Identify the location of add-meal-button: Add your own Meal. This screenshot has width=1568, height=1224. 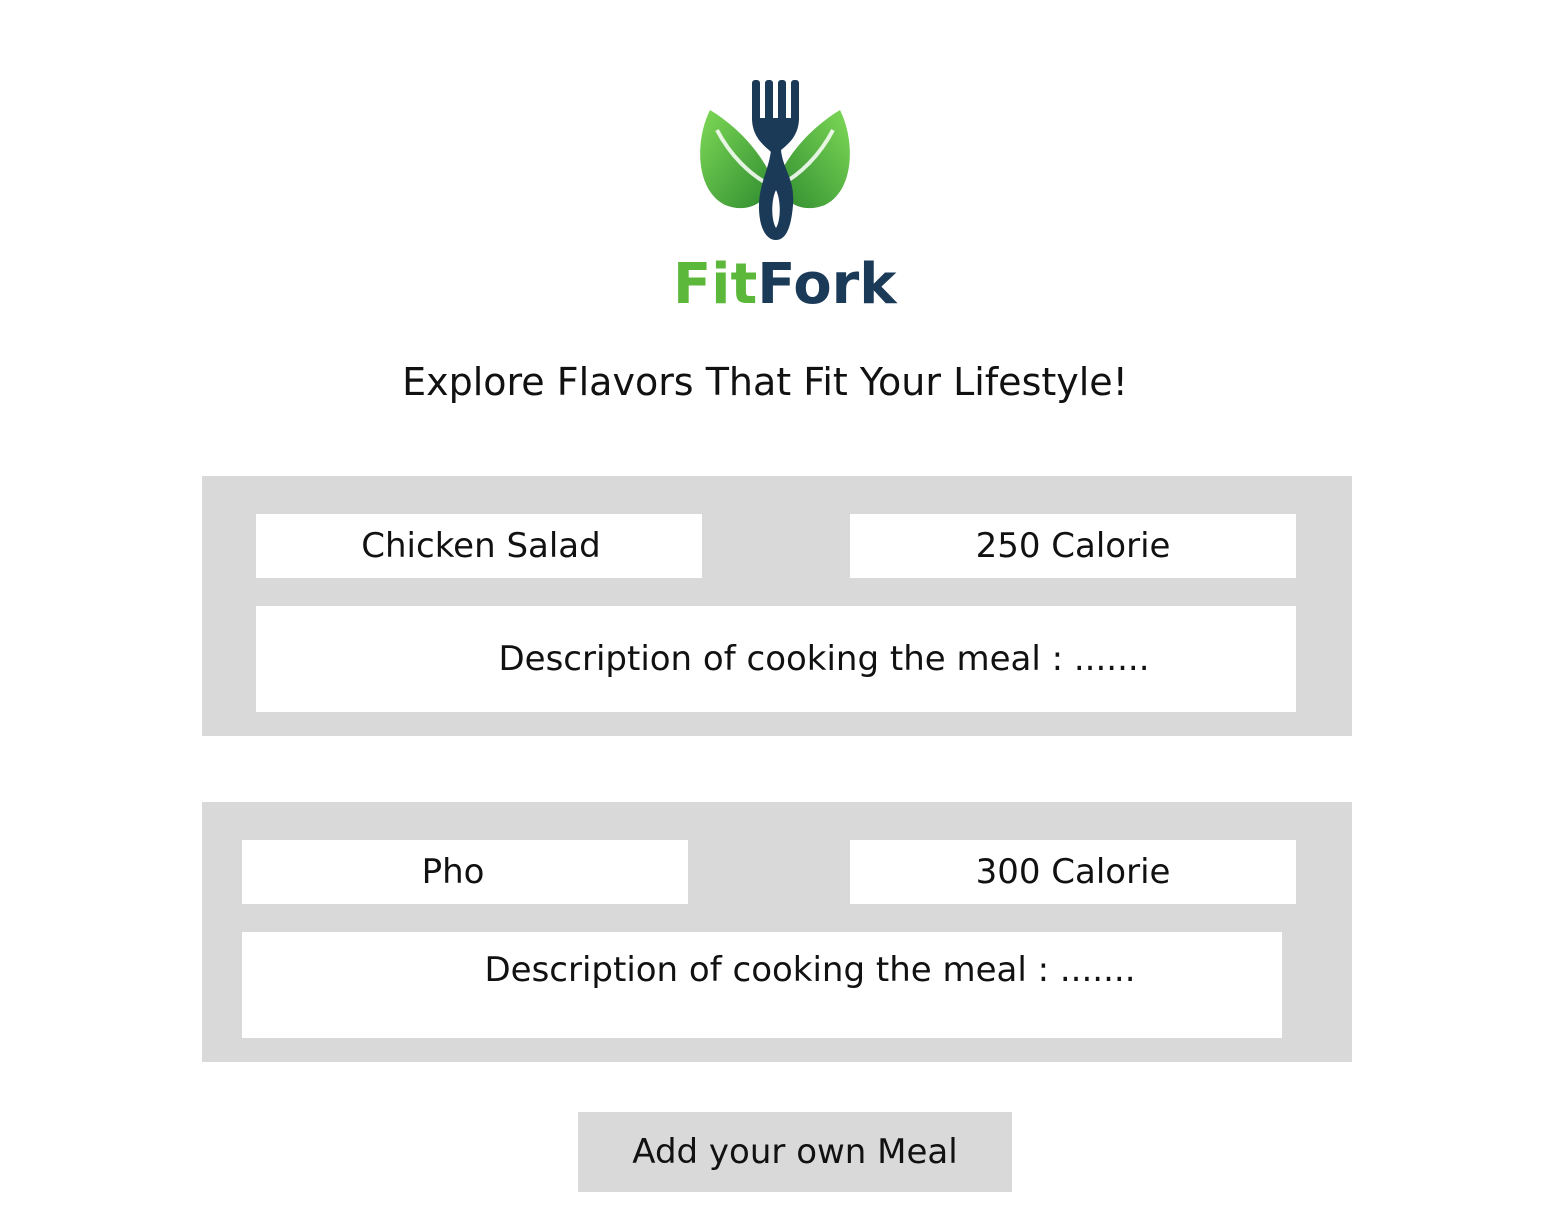
(795, 1152).